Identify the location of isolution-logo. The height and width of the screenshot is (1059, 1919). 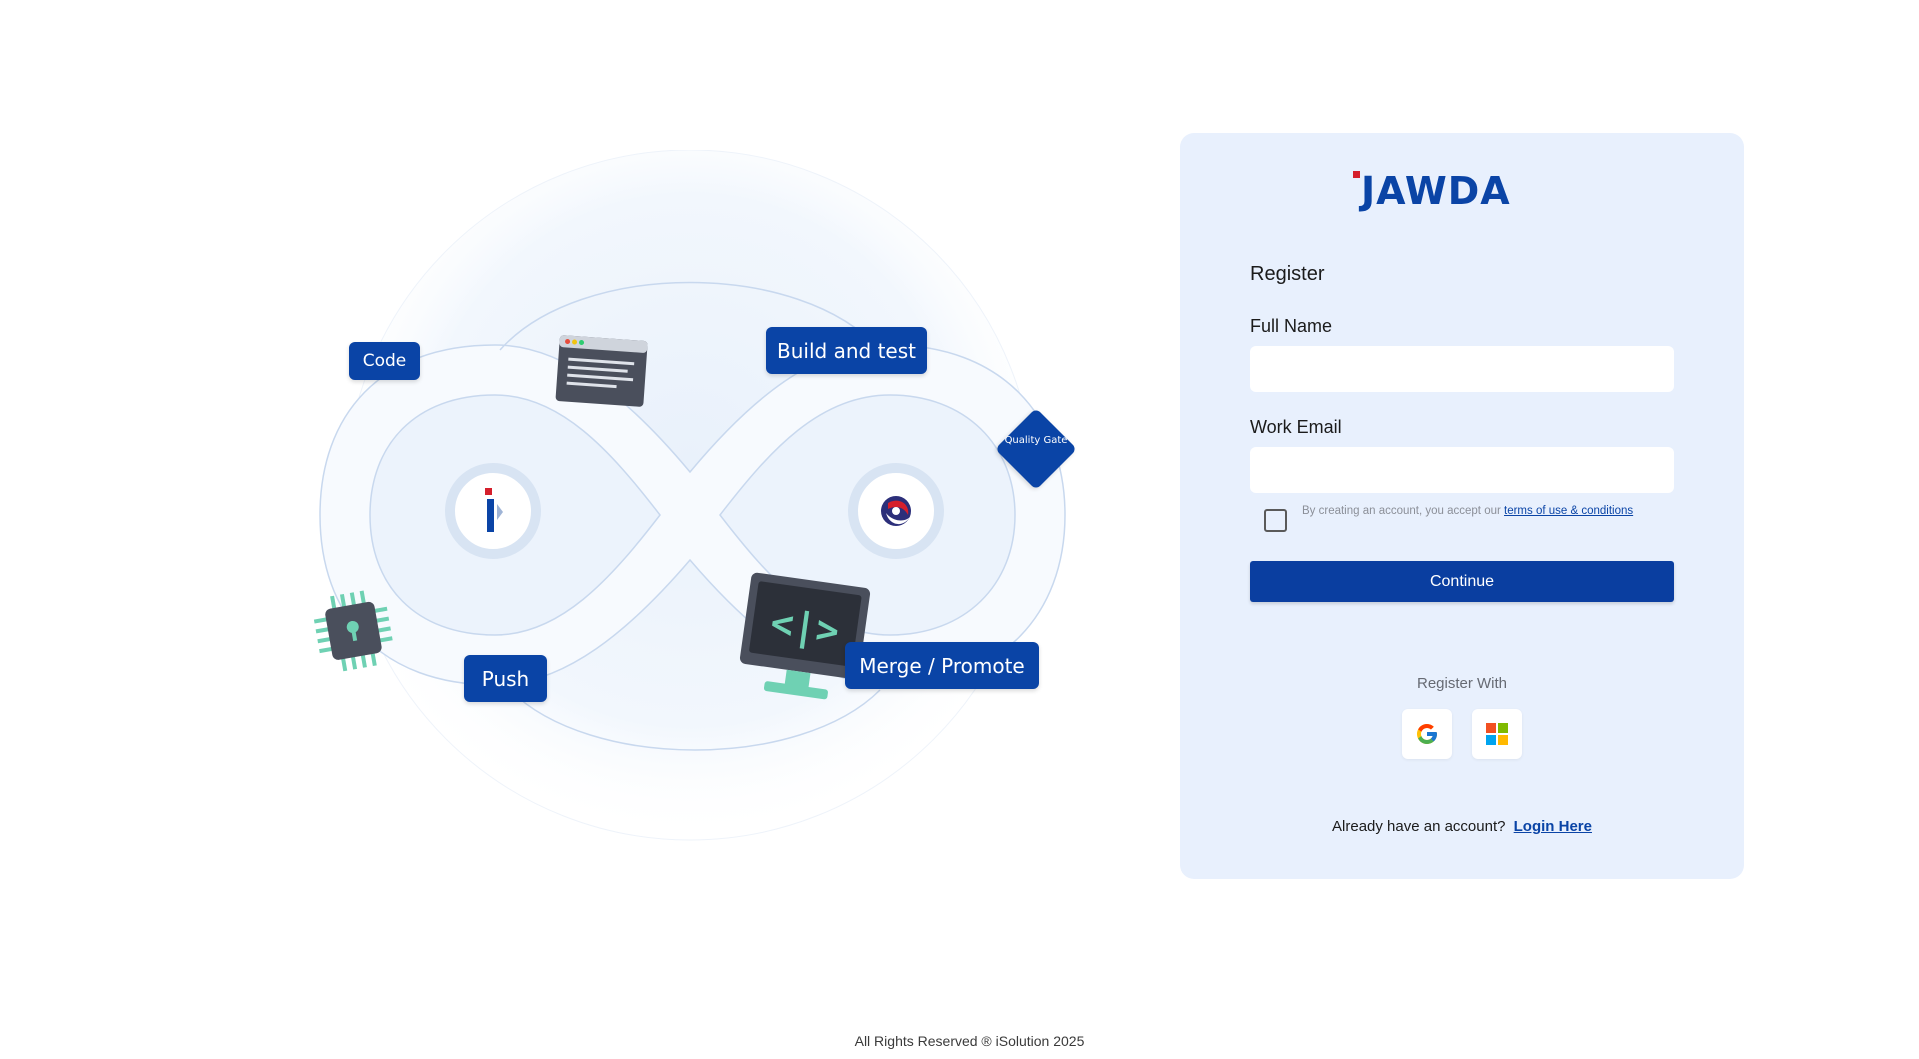
(896, 511).